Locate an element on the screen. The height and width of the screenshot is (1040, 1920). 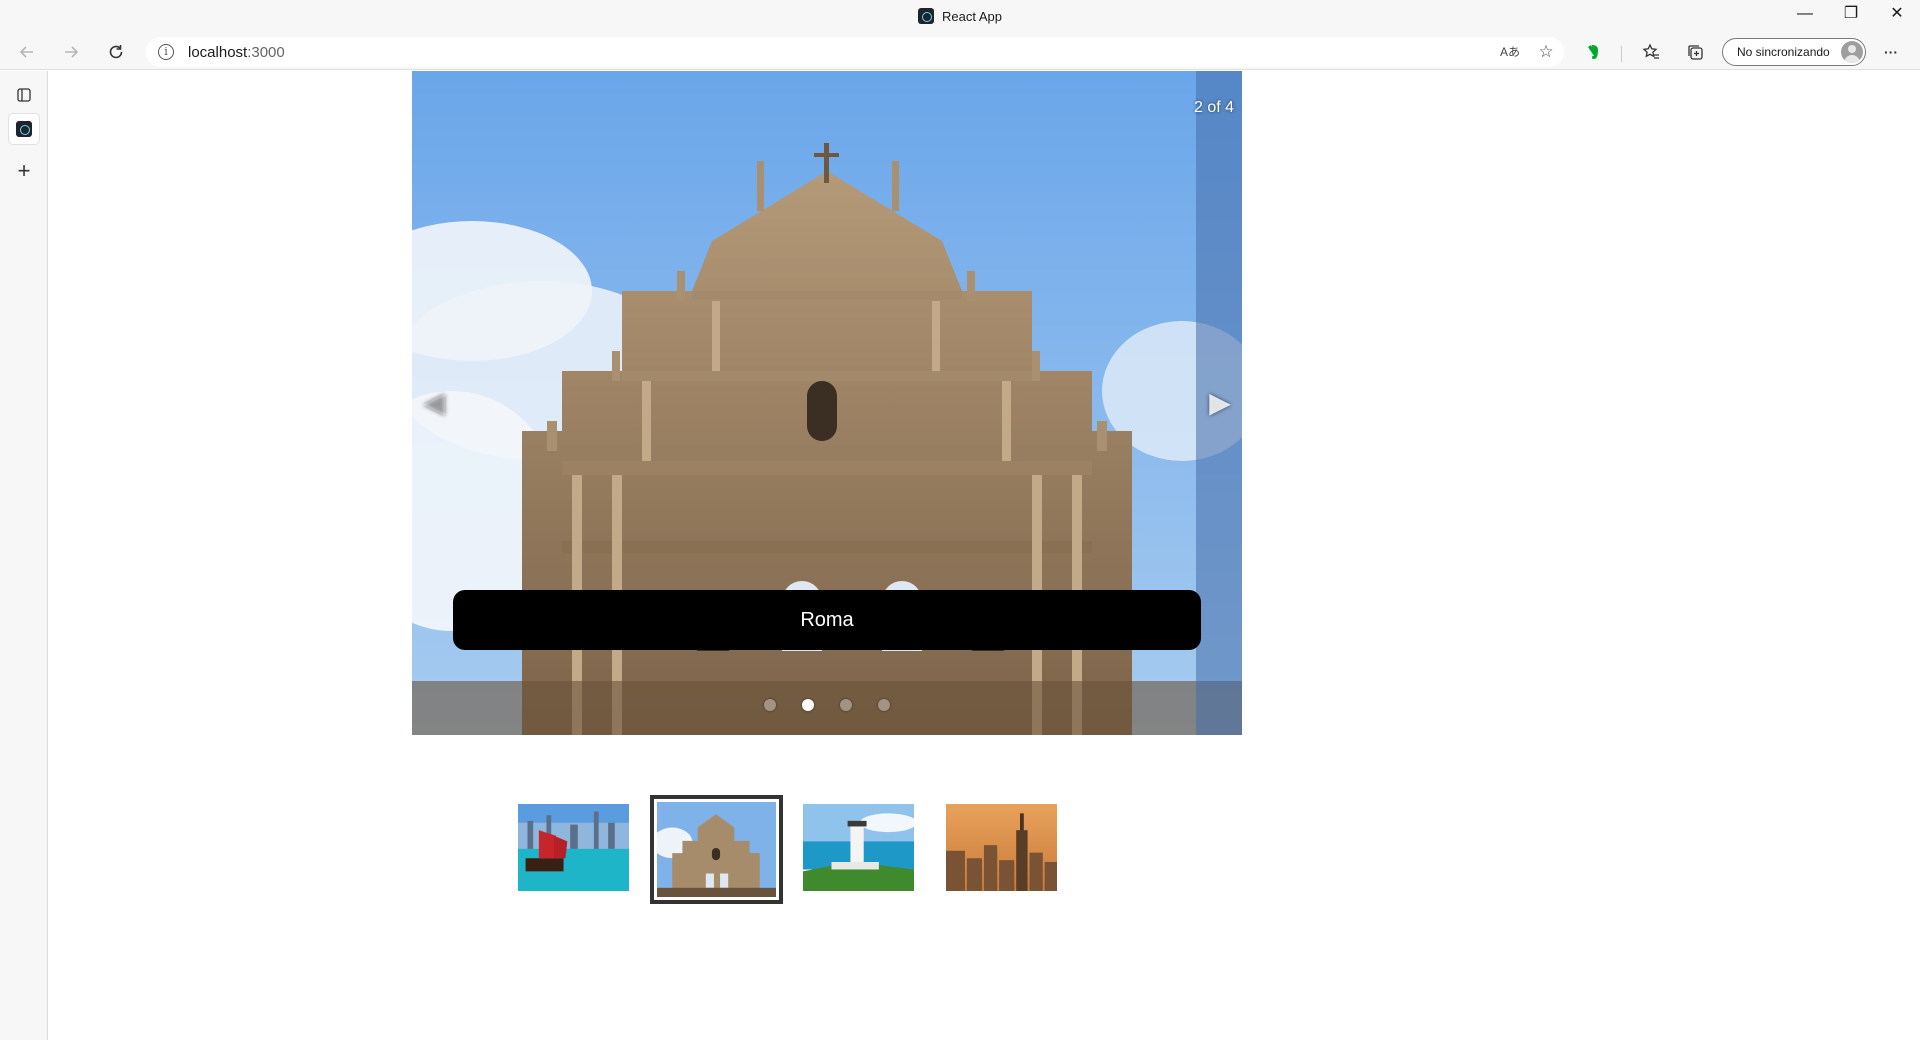
address-bar: i localhost:3000 Aあ ☆ is located at coordinates (855, 52).